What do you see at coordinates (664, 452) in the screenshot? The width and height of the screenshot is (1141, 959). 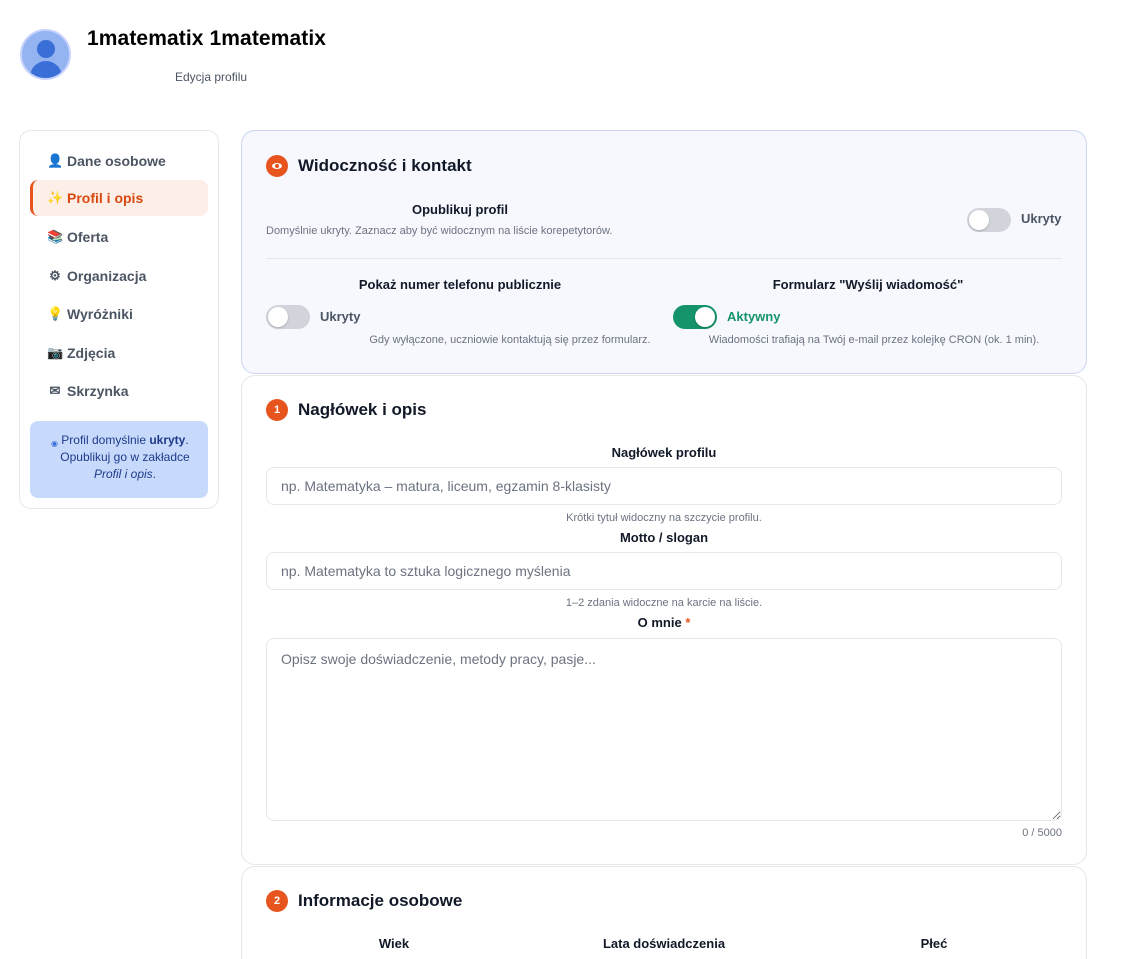 I see `profile-header-label: Nagłówek profilu` at bounding box center [664, 452].